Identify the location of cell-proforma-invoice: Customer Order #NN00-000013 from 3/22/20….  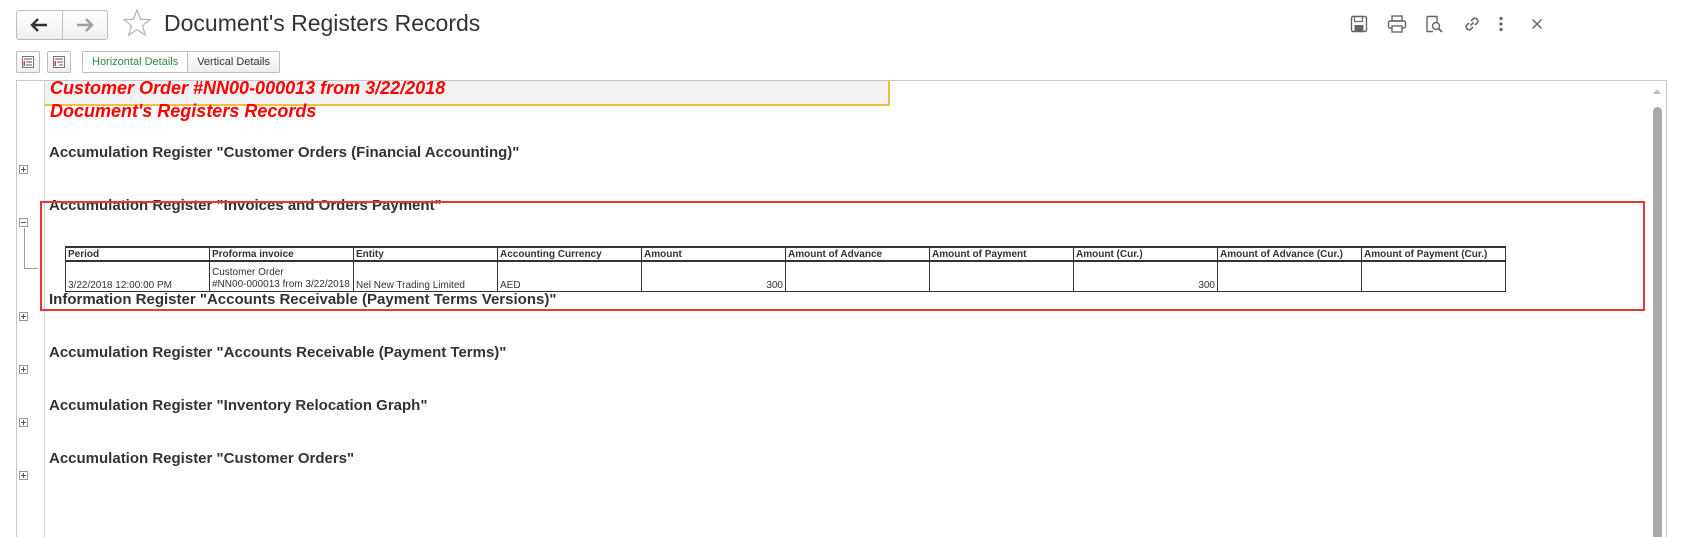
(281, 276).